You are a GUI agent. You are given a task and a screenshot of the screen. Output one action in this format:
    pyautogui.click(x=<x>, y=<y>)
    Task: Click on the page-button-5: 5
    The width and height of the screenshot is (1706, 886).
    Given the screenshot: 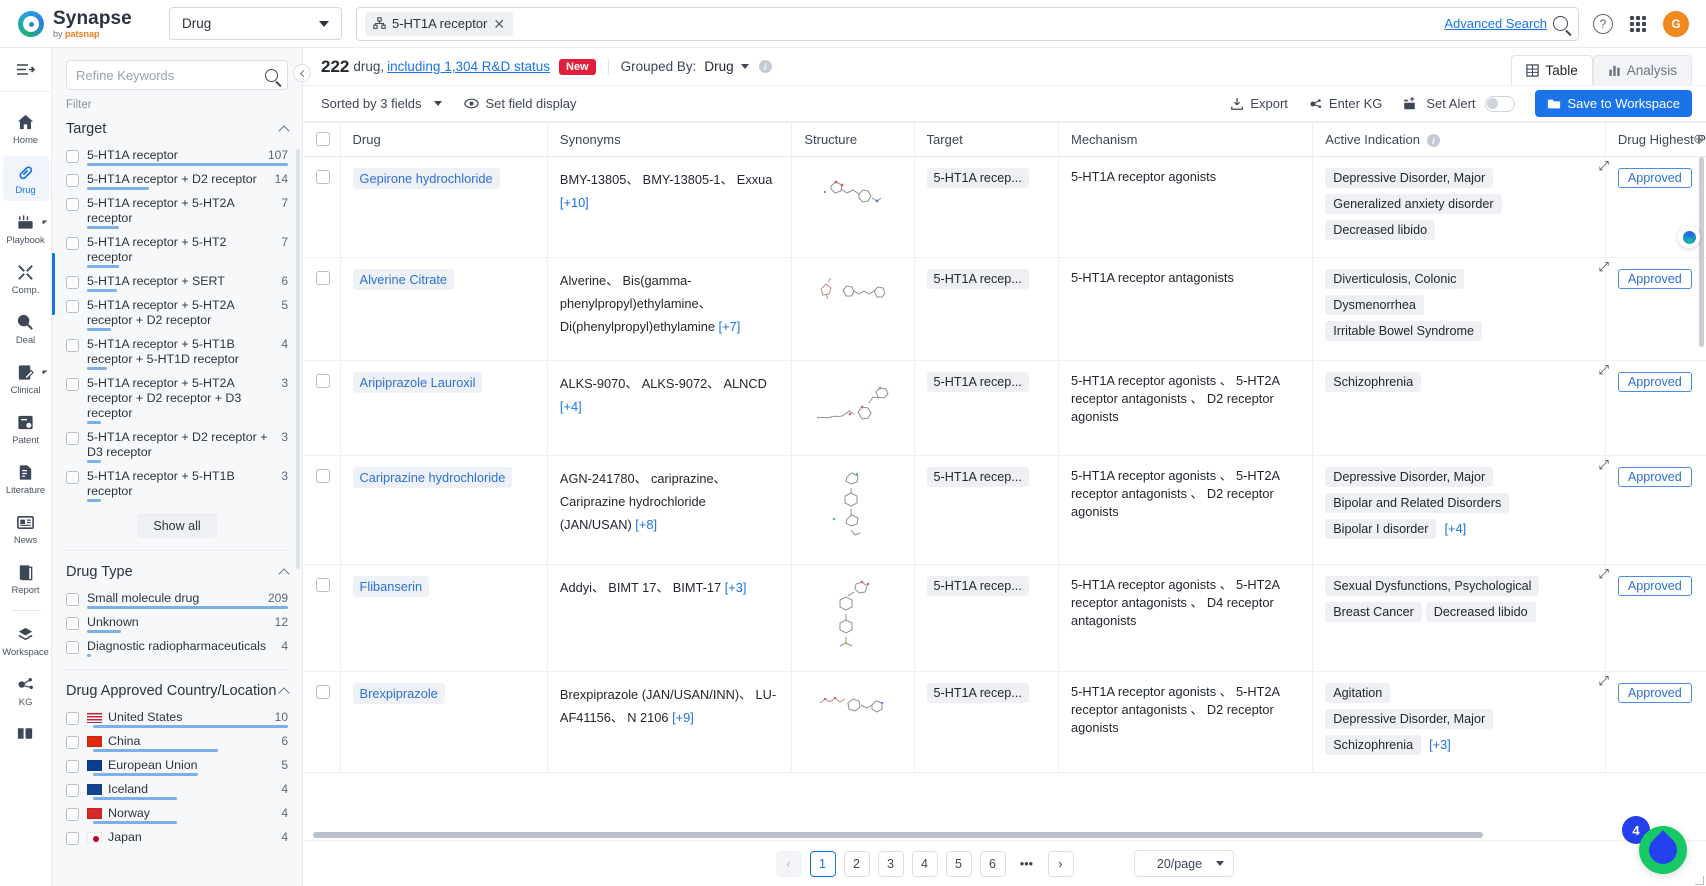 What is the action you would take?
    pyautogui.click(x=958, y=863)
    